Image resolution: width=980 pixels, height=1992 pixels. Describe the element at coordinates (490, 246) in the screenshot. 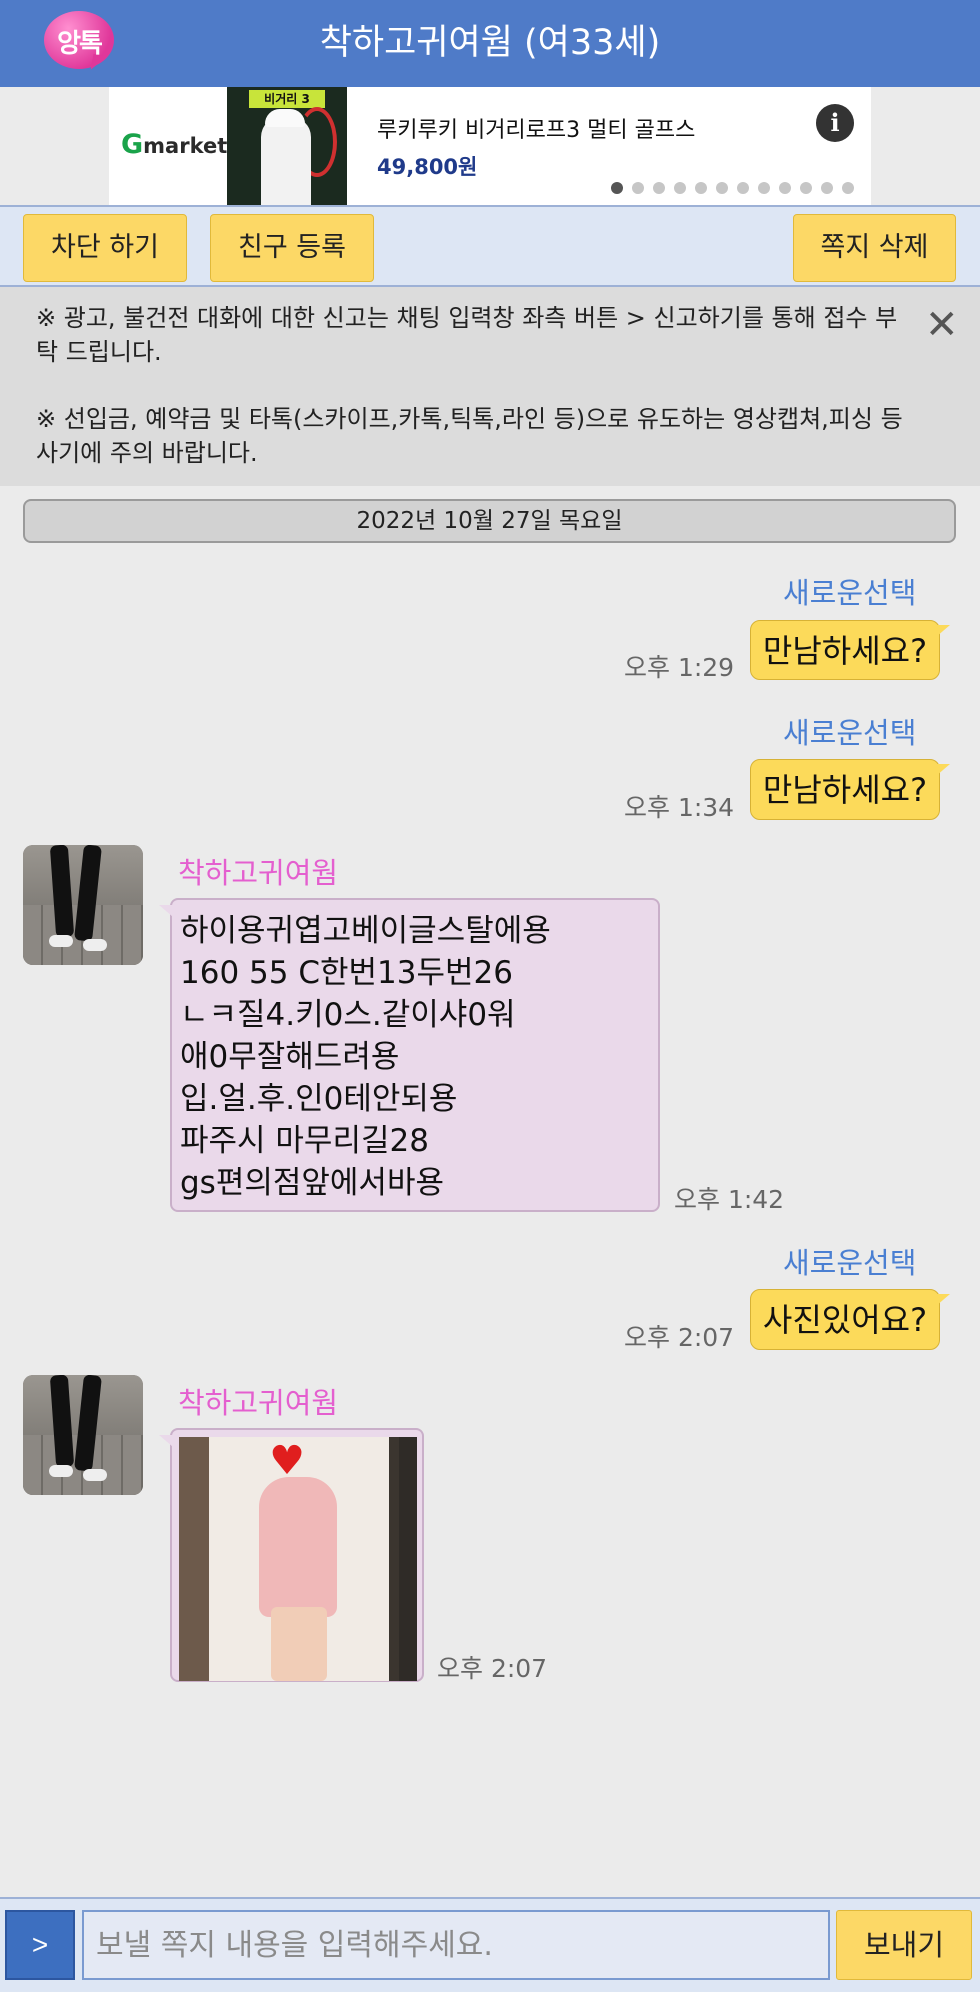

I see `action-bar: 차단 하기 친구 등록 쪽지 삭제` at that location.